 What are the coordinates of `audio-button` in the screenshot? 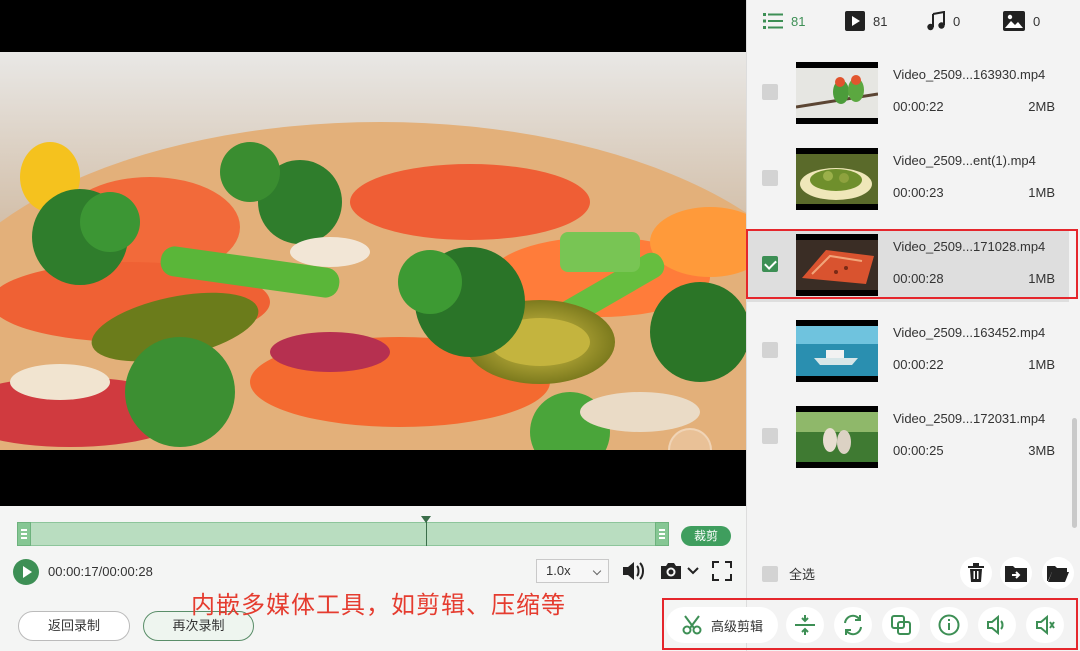 It's located at (1045, 625).